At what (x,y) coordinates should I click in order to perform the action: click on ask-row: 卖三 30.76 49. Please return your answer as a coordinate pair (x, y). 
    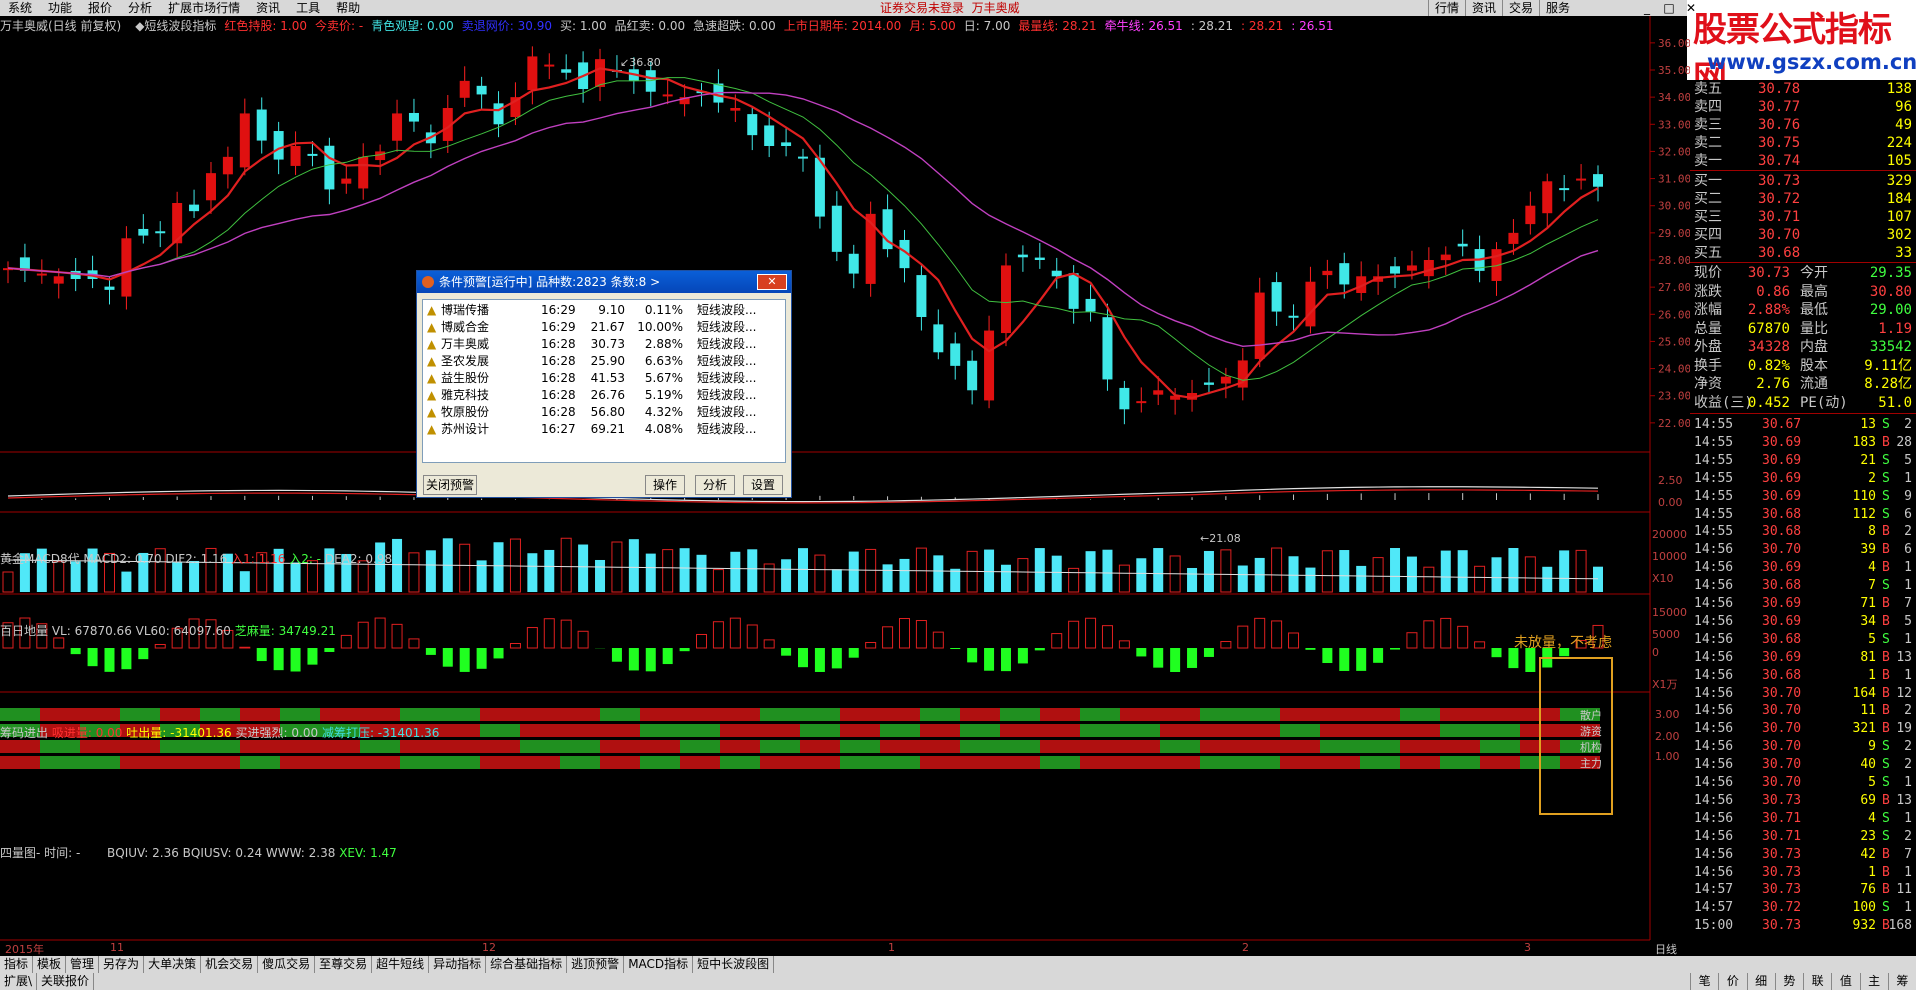
    Looking at the image, I should click on (1803, 125).